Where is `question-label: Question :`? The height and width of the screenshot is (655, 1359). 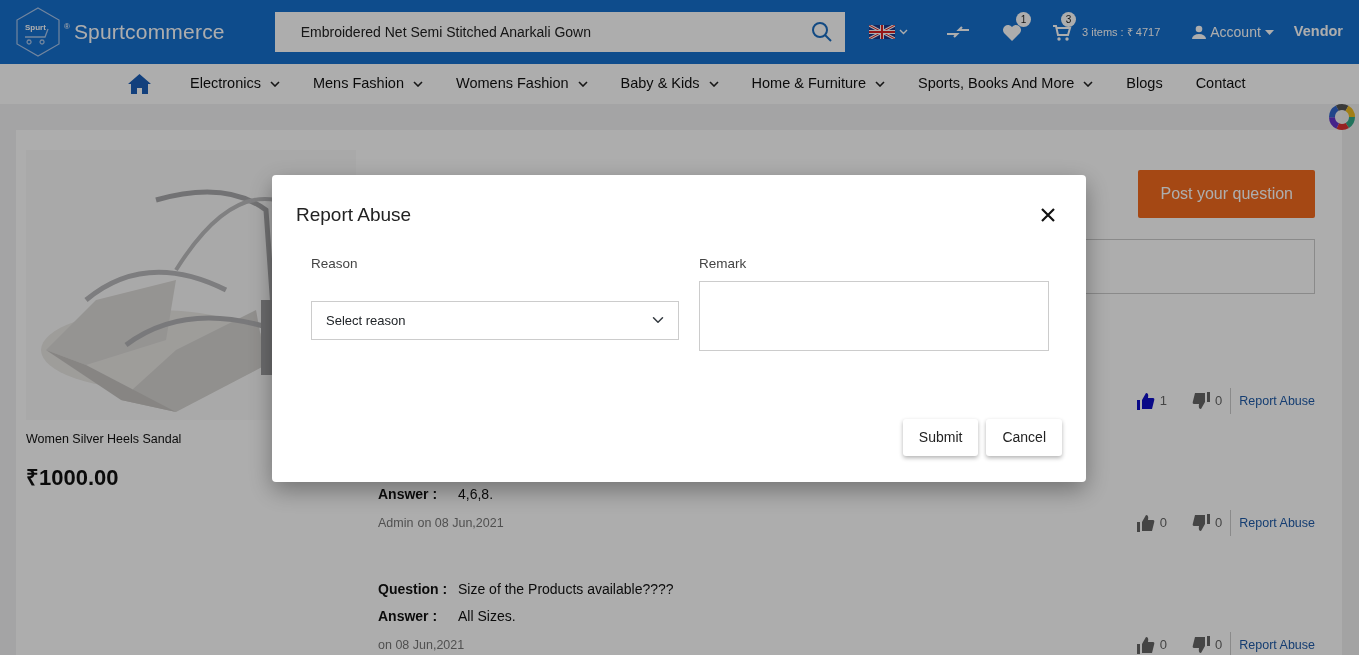 question-label: Question : is located at coordinates (413, 589).